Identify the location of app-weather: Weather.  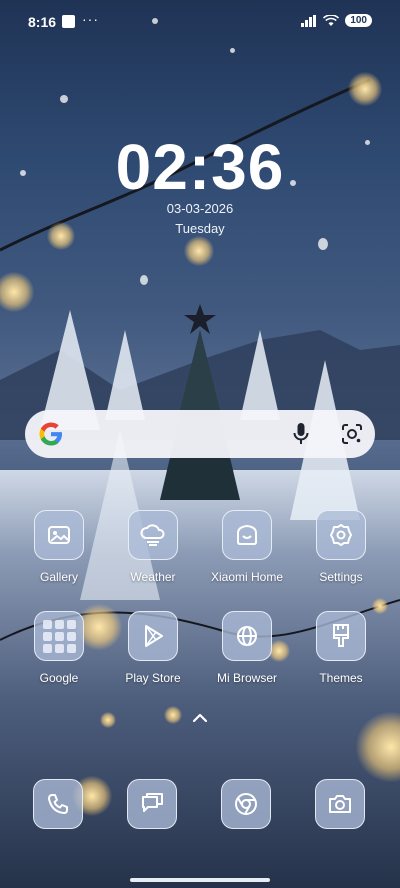
(153, 547).